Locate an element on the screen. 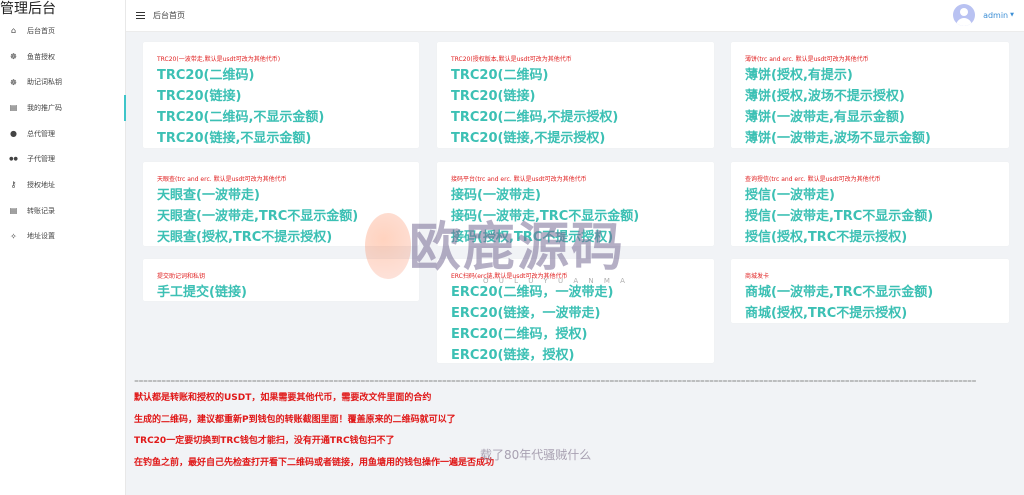 The height and width of the screenshot is (495, 1024). card-title: 薄饼(trc and erc. 默认是usdt可改为其他代币 is located at coordinates (807, 59).